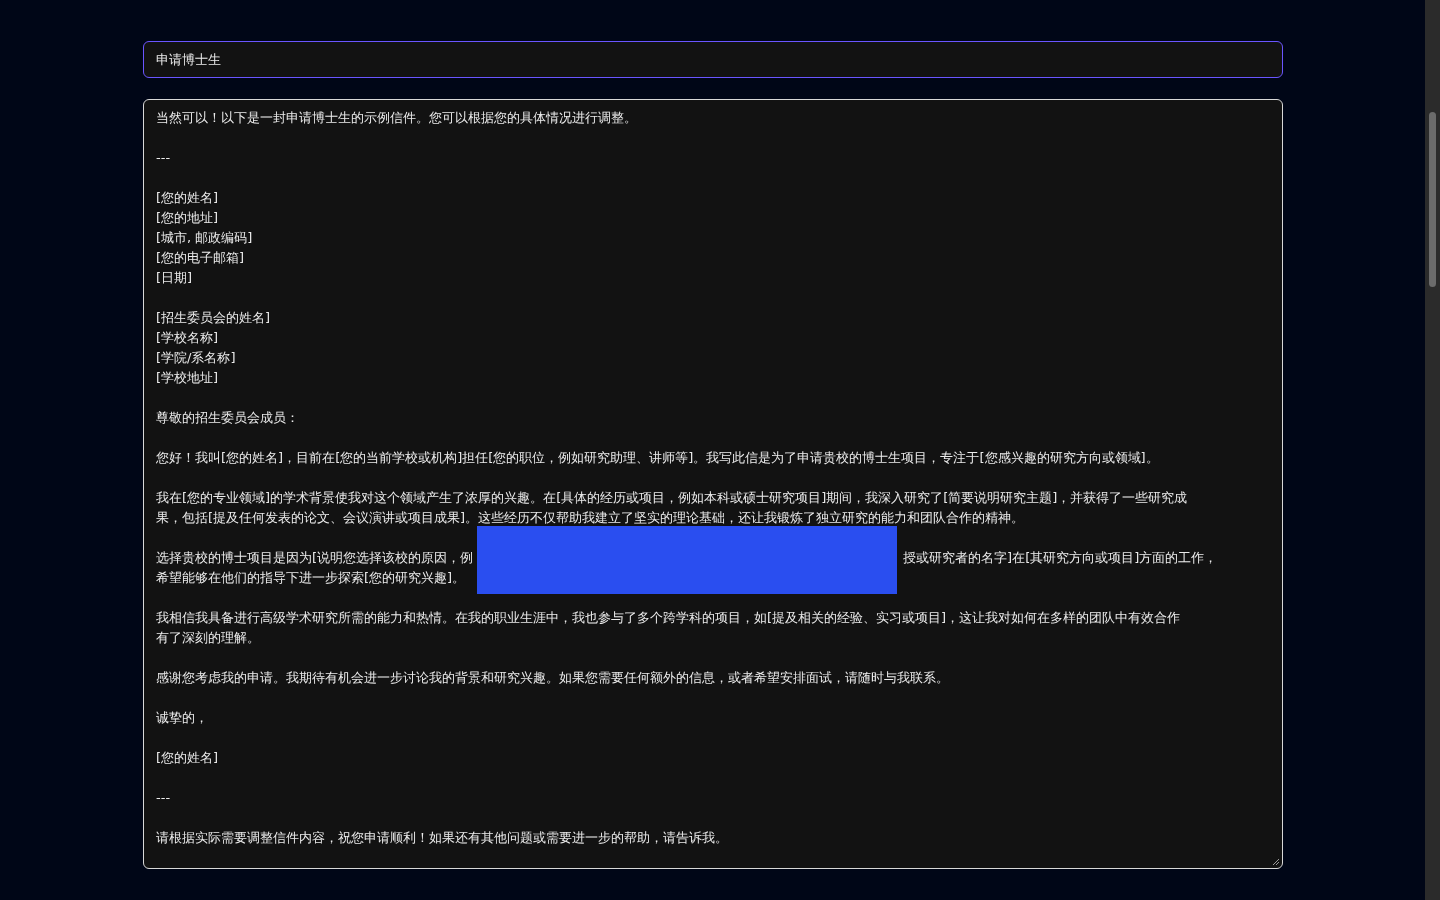 The width and height of the screenshot is (1440, 900). What do you see at coordinates (1276, 862) in the screenshot?
I see `resize-grip-icon` at bounding box center [1276, 862].